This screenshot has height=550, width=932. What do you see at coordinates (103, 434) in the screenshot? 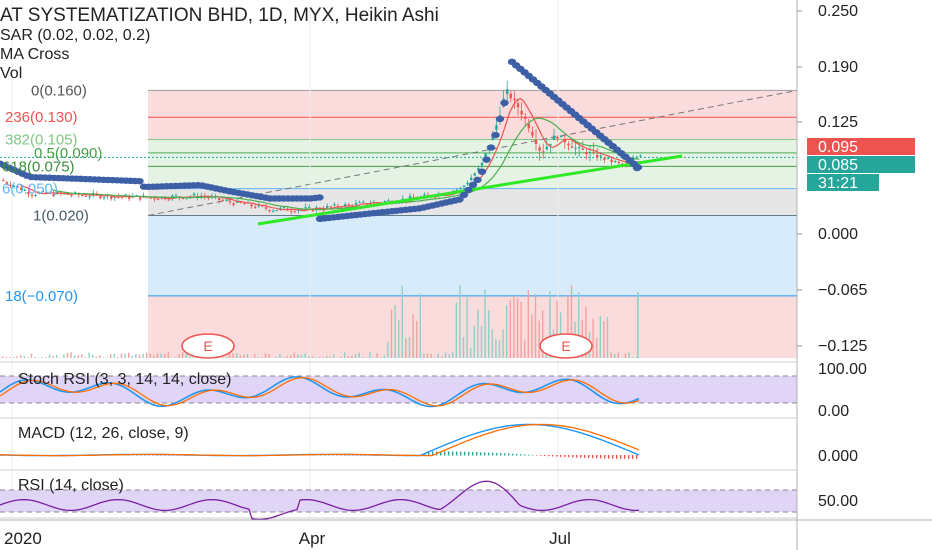
I see `macd-title: MACD (12, 26, close, 9)` at bounding box center [103, 434].